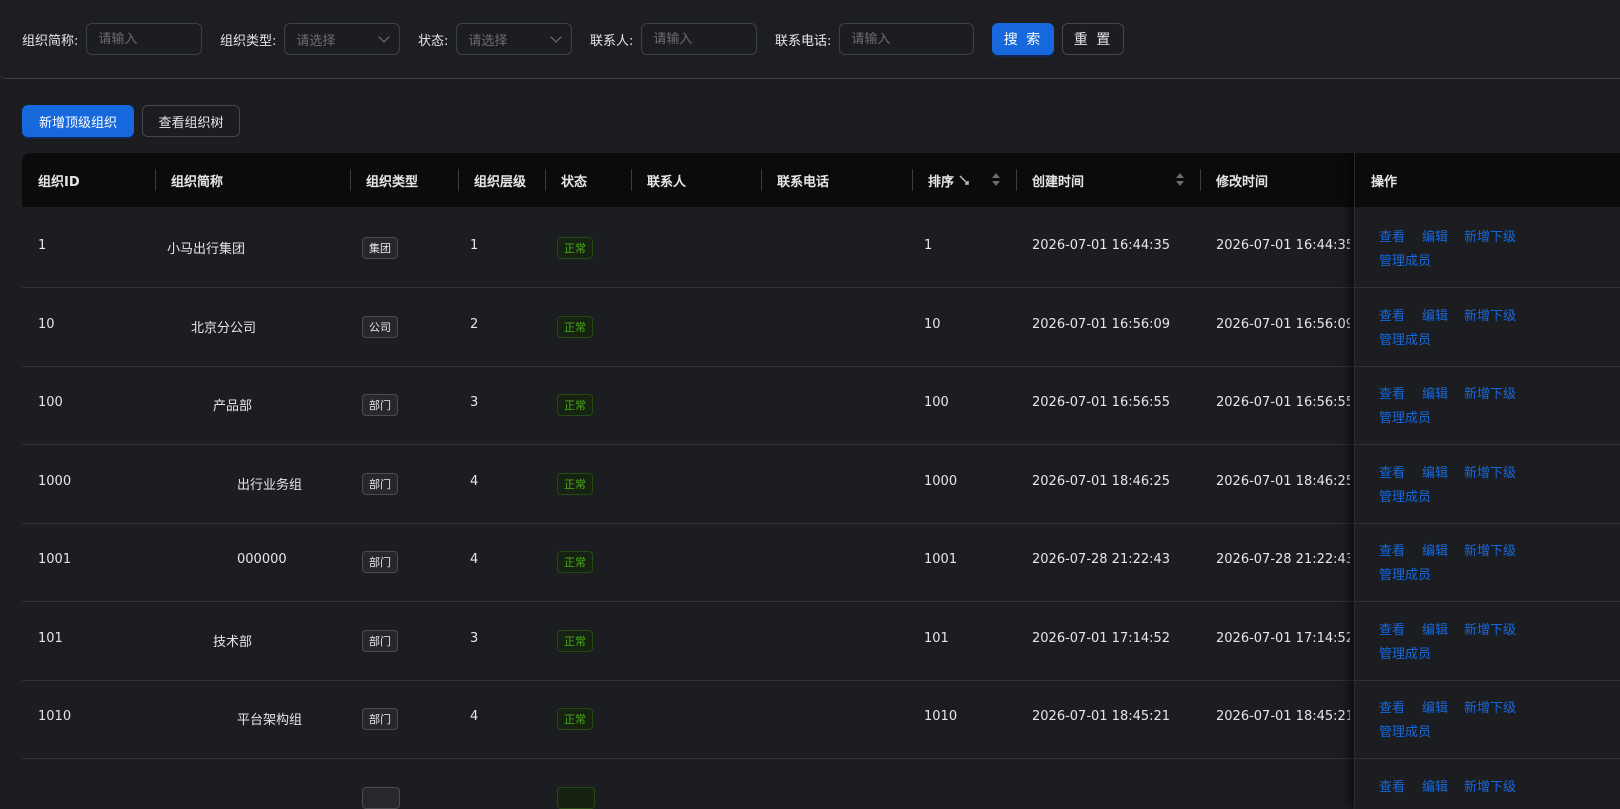  What do you see at coordinates (248, 41) in the screenshot?
I see `org-type-label: 组织类型:` at bounding box center [248, 41].